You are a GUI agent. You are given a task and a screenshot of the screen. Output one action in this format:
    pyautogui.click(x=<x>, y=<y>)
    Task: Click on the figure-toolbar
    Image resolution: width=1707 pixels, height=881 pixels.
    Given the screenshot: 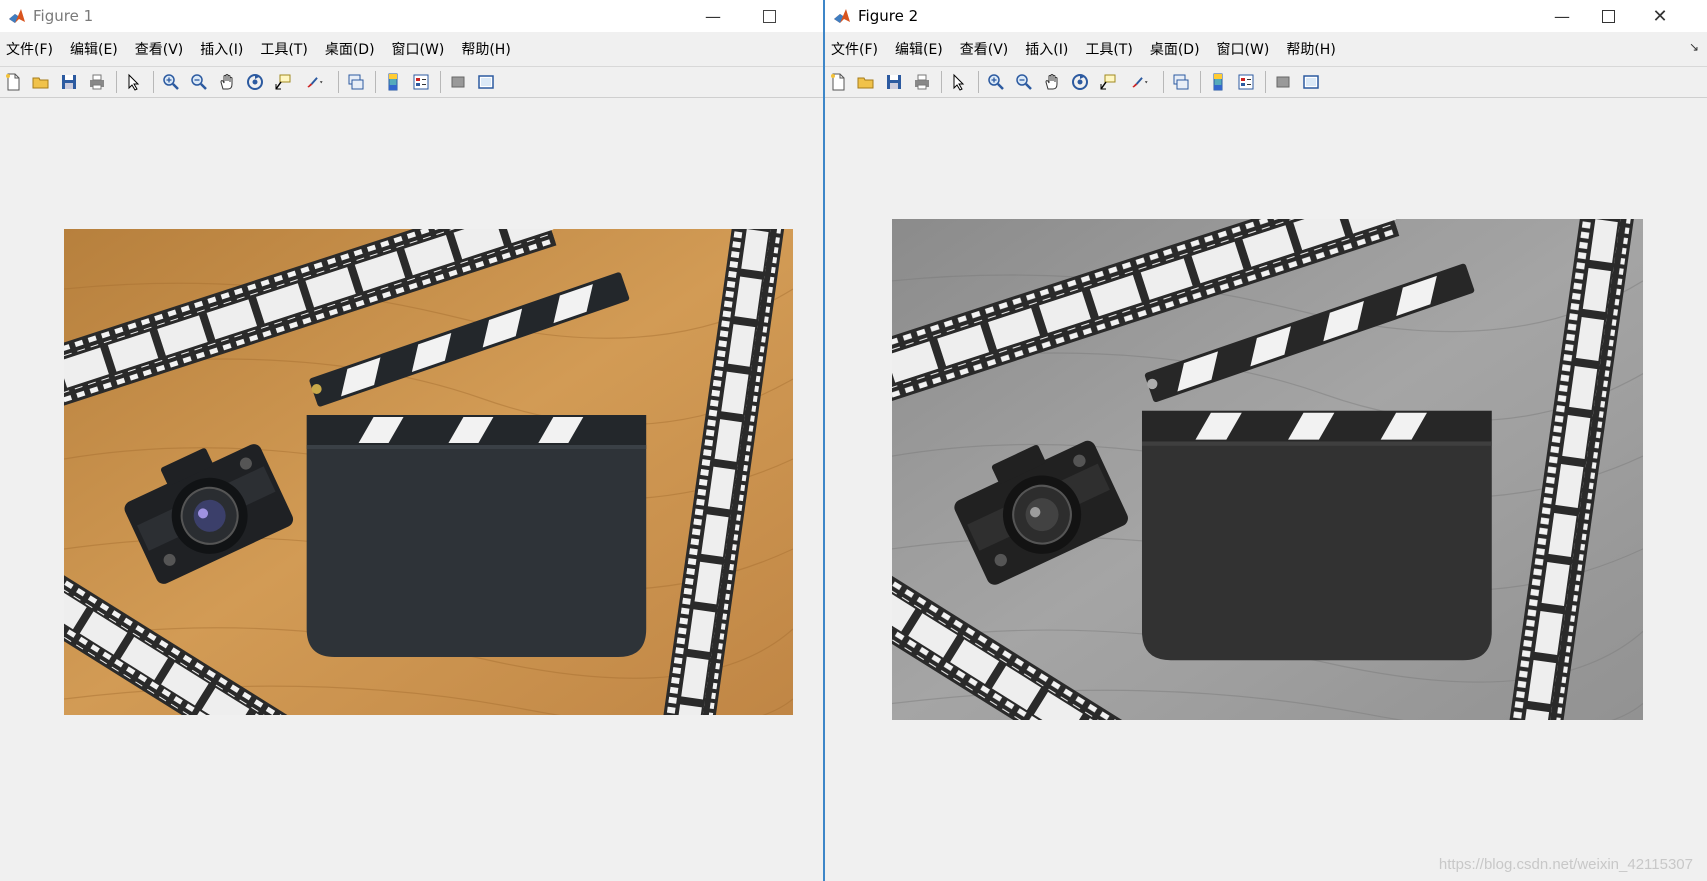 What is the action you would take?
    pyautogui.click(x=1266, y=82)
    